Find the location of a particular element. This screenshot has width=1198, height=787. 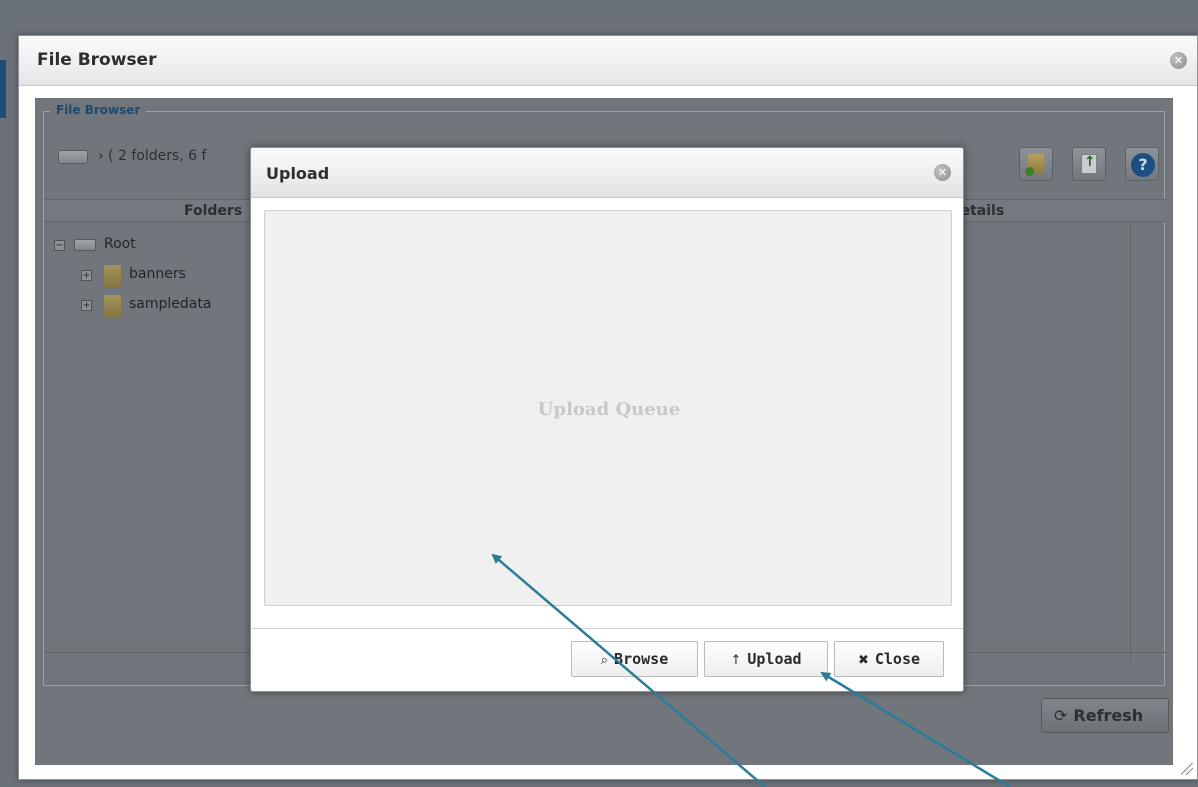

upload-dialog-footer: ⌕ Browse ↑ Upload ✖ Close is located at coordinates (607, 659).